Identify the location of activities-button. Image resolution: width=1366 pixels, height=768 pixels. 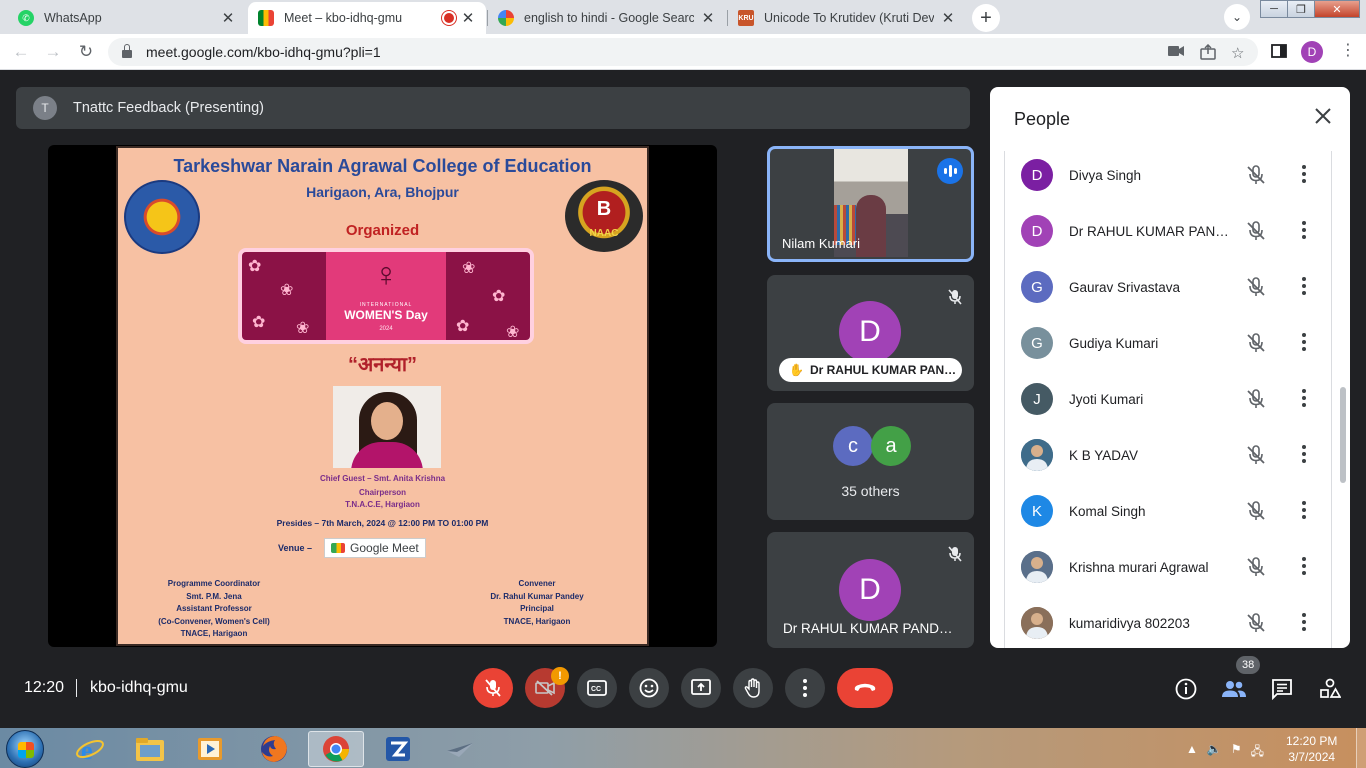
(1330, 689).